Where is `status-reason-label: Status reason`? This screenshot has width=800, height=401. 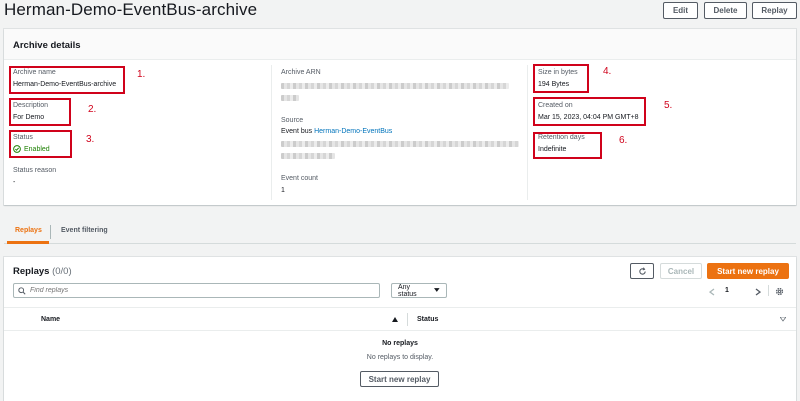
status-reason-label: Status reason is located at coordinates (35, 170).